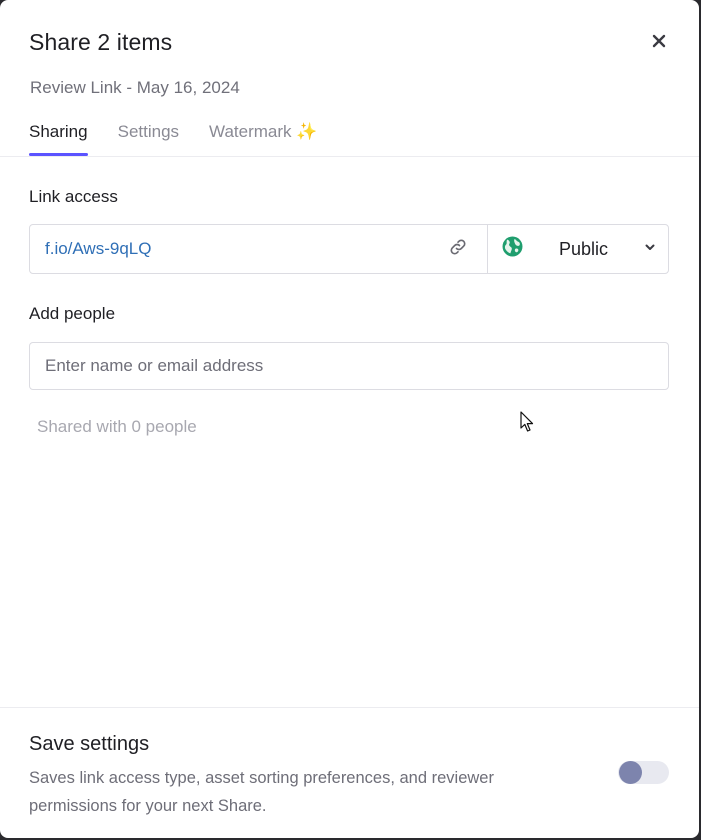 The image size is (701, 840). Describe the element at coordinates (73, 196) in the screenshot. I see `link-access-label: Link access` at that location.